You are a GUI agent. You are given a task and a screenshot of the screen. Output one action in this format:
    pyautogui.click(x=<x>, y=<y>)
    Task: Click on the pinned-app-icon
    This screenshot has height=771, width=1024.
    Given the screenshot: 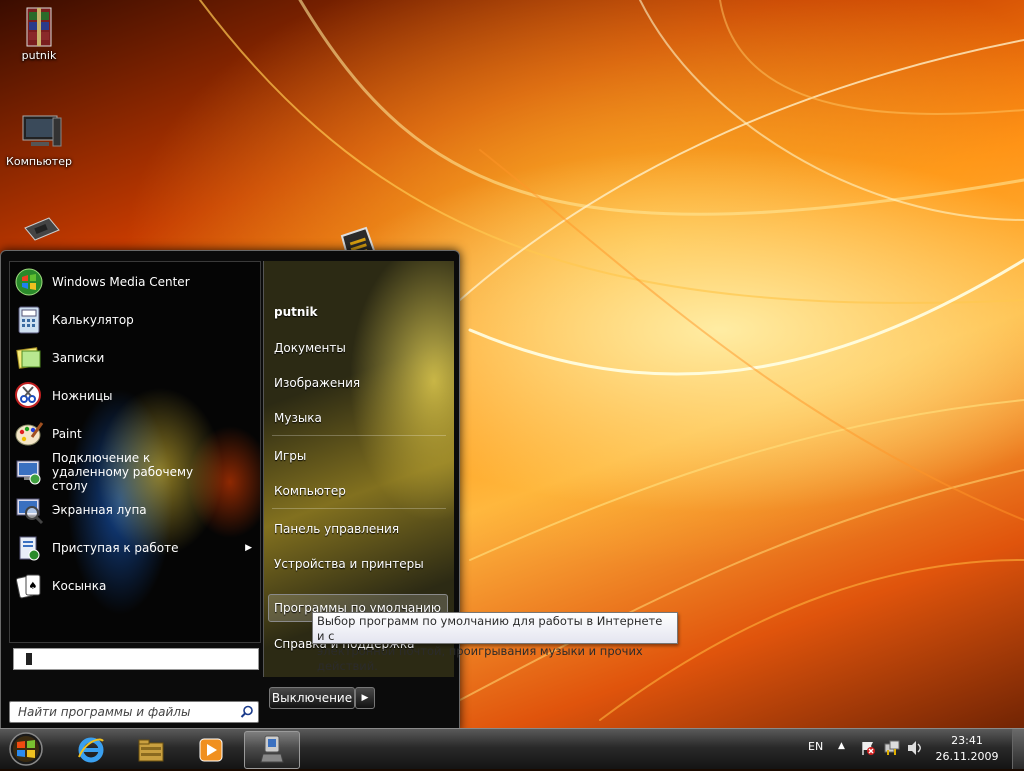 What is the action you would take?
    pyautogui.click(x=272, y=751)
    